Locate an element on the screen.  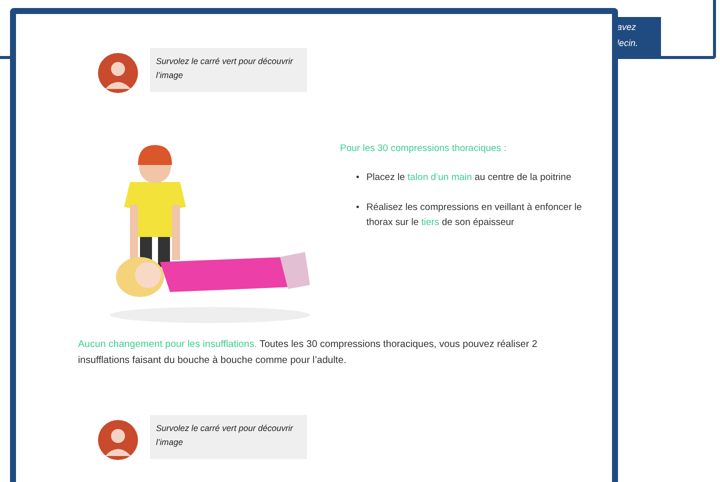
instruction-text: Placez le talon d’un main au centre de la poitrine is located at coordinates (469, 178).